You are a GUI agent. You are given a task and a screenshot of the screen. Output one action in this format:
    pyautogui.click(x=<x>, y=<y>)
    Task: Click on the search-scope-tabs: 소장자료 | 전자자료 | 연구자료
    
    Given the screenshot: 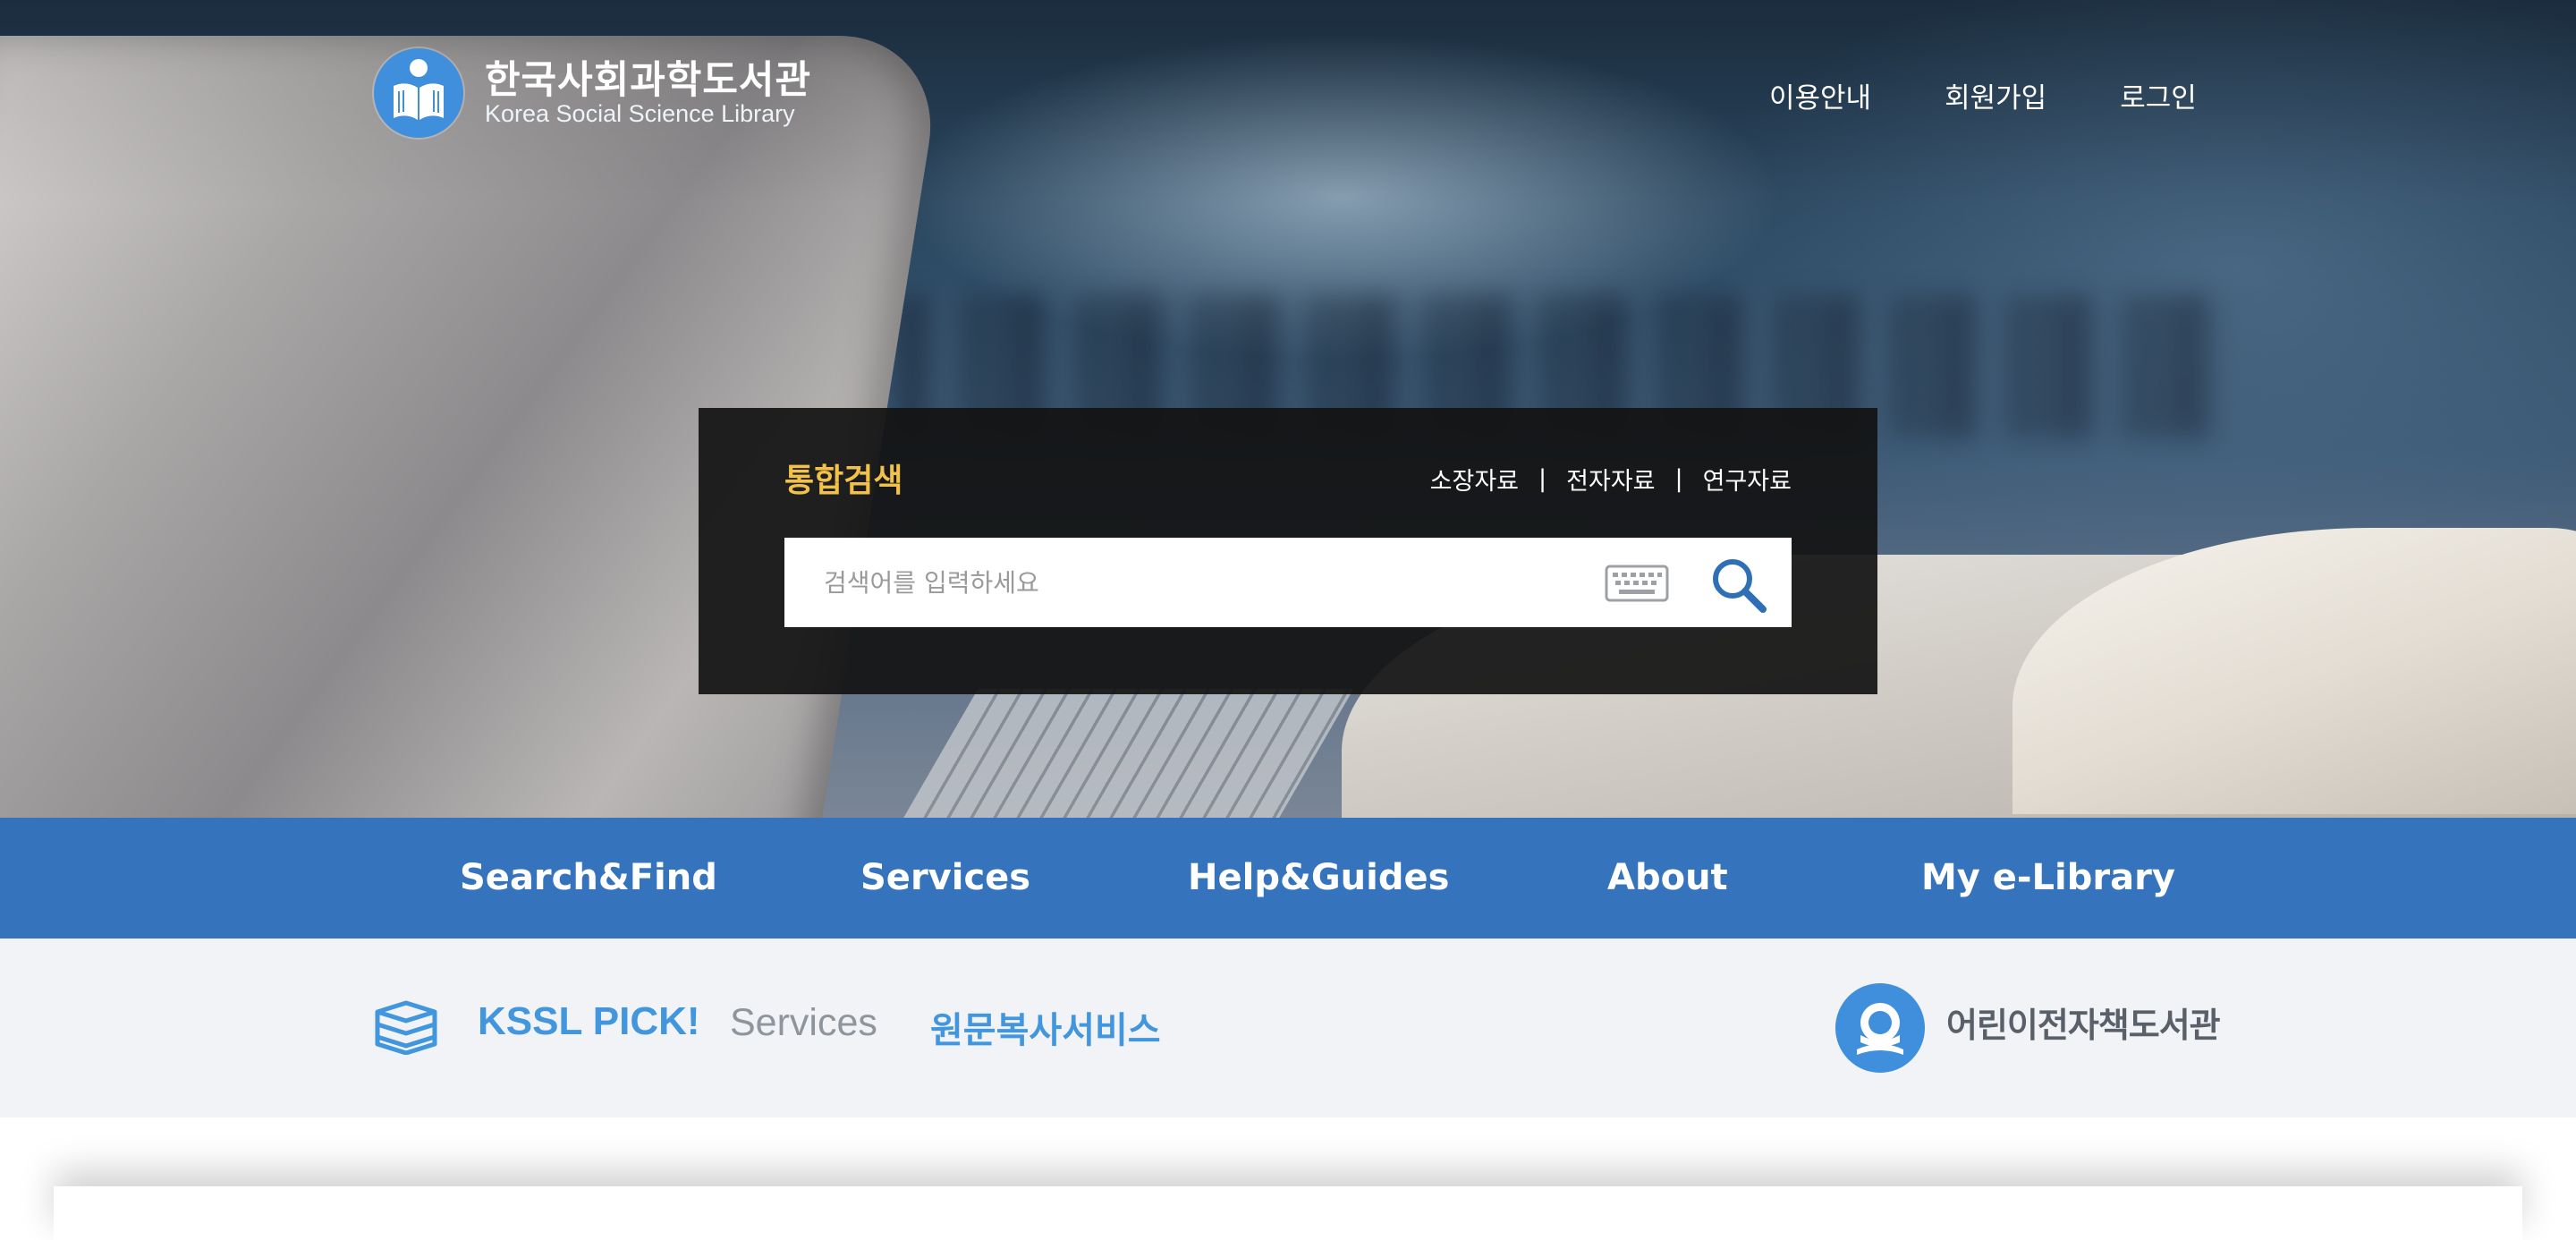 What is the action you would take?
    pyautogui.click(x=1611, y=479)
    